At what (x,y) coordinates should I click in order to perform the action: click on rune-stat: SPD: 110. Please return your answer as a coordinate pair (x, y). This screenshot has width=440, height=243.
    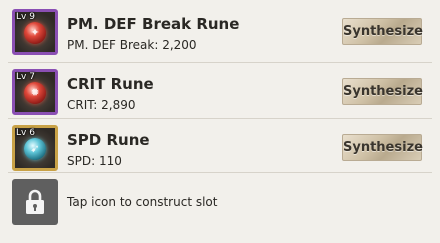
    Looking at the image, I should click on (94, 161).